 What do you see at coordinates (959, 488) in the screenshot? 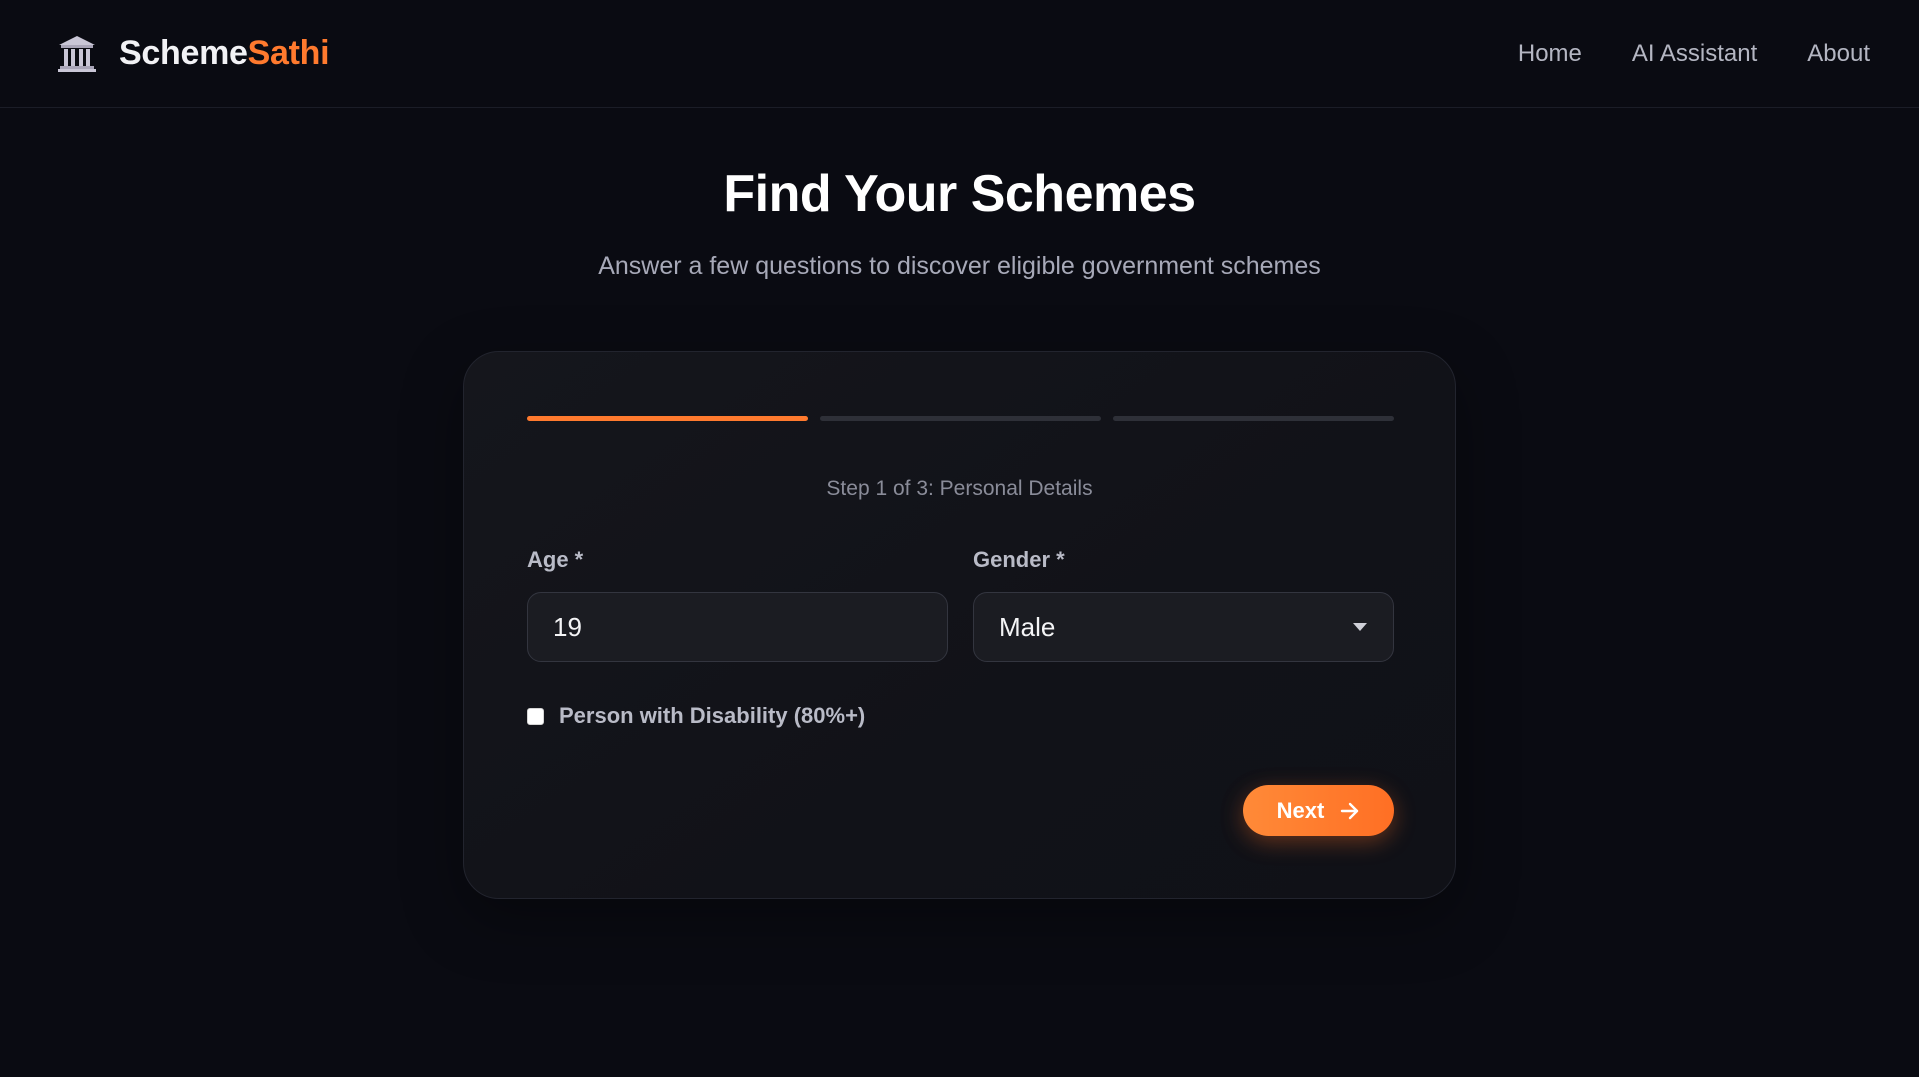
I see `step-label: Step 1 of 3: Personal Details` at bounding box center [959, 488].